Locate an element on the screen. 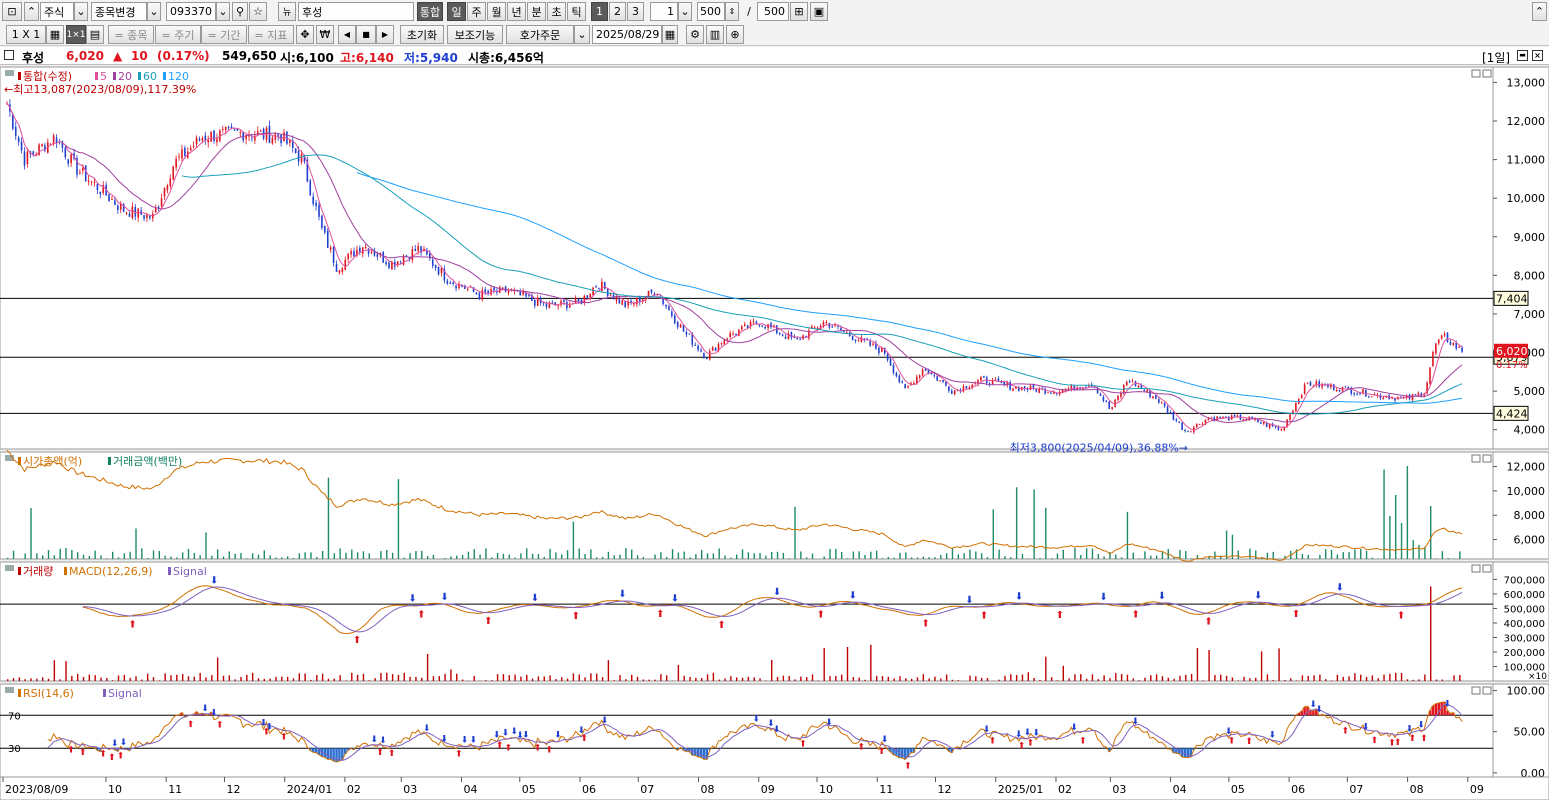 The image size is (1549, 800). count-tab-2: 2 is located at coordinates (617, 11).